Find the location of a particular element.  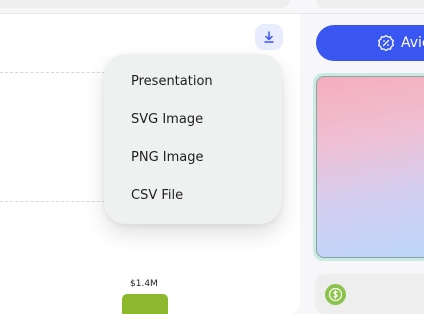

download-icon is located at coordinates (269, 37).